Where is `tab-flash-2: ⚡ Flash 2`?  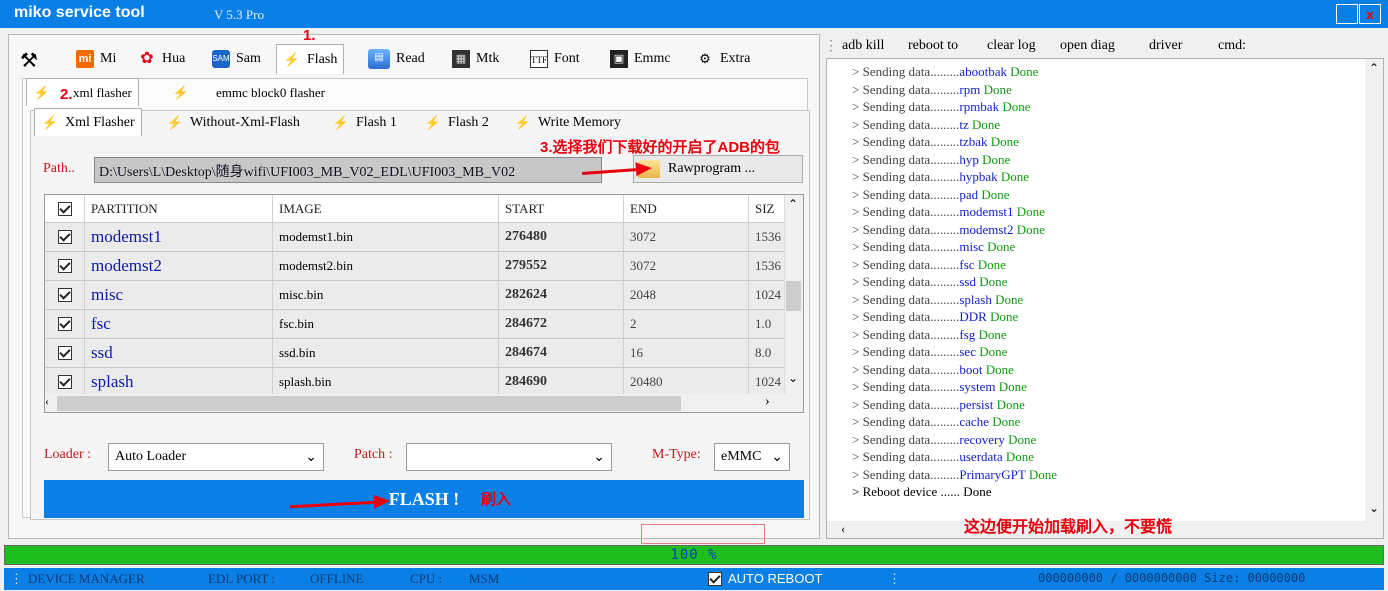
tab-flash-2: ⚡ Flash 2 is located at coordinates (456, 123).